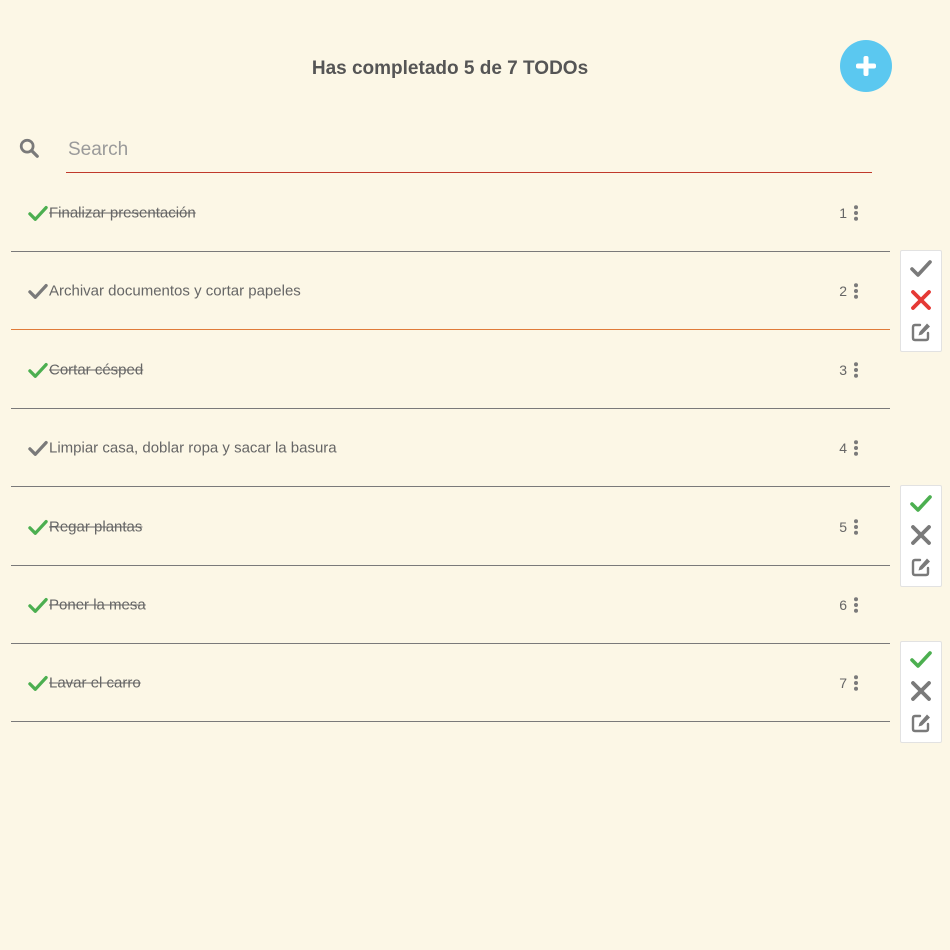  Describe the element at coordinates (96, 526) in the screenshot. I see `todo-text: Regar plantas` at that location.